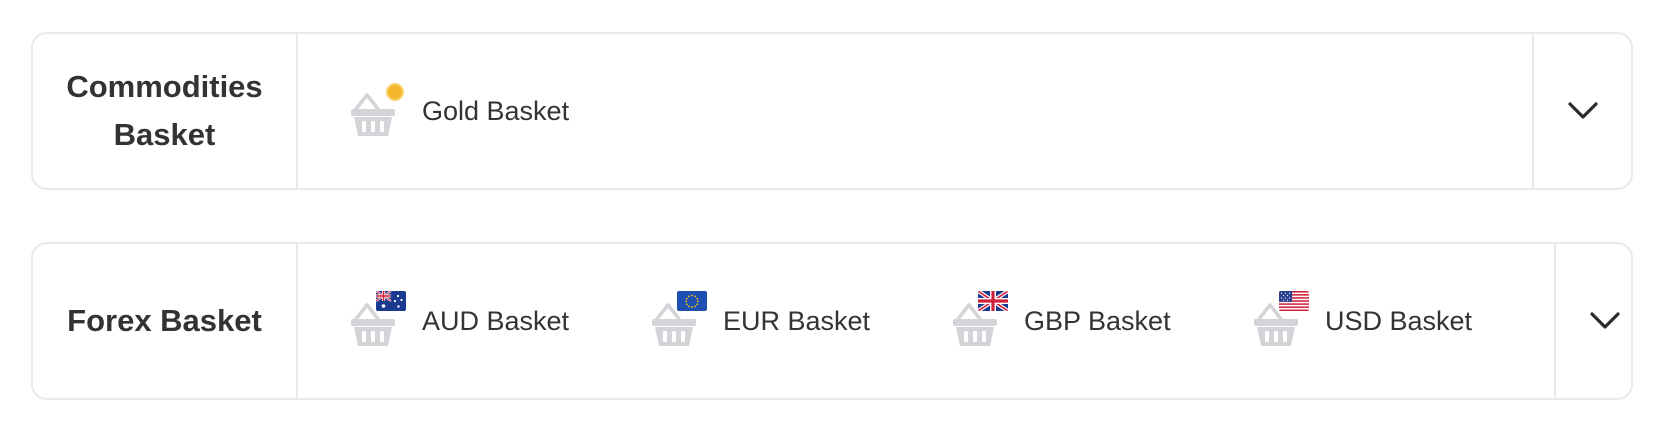 This screenshot has height=443, width=1668. Describe the element at coordinates (165, 111) in the screenshot. I see `commodities-basket-title: Commodities Basket` at that location.